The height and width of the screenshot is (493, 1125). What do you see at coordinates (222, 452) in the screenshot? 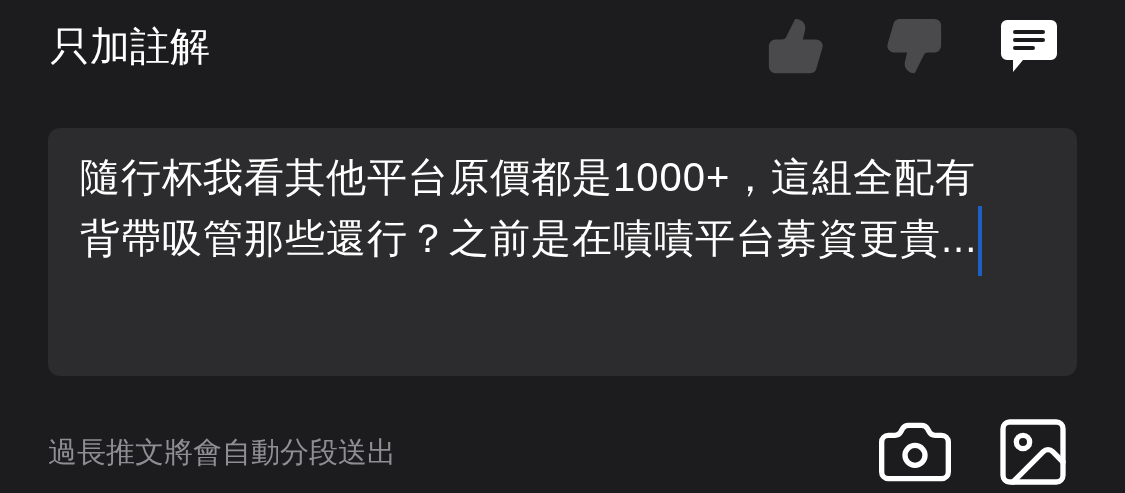
I see `hint-text: 過長推文將會自動分段送出` at bounding box center [222, 452].